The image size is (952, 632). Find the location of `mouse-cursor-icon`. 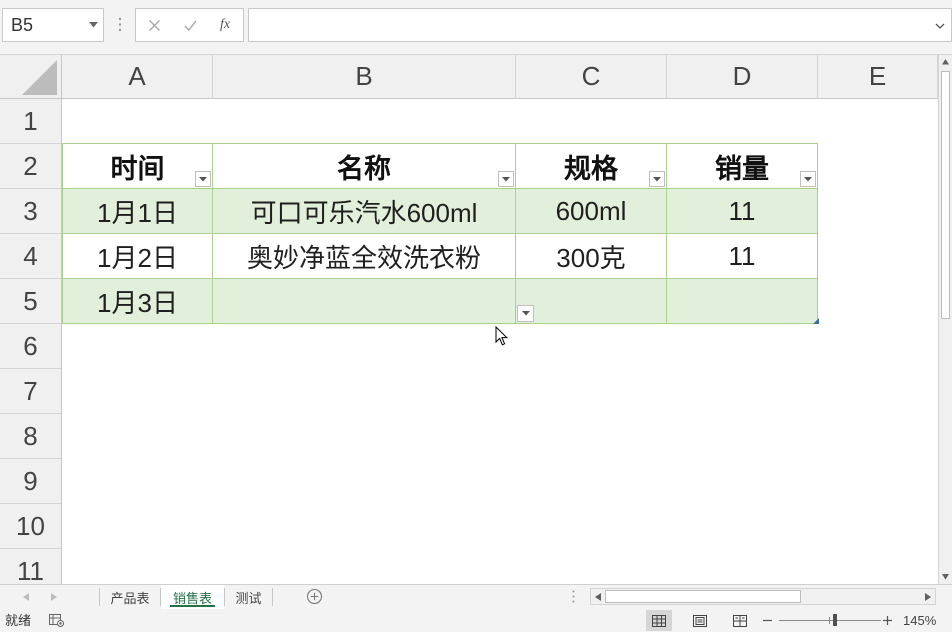

mouse-cursor-icon is located at coordinates (501, 336).